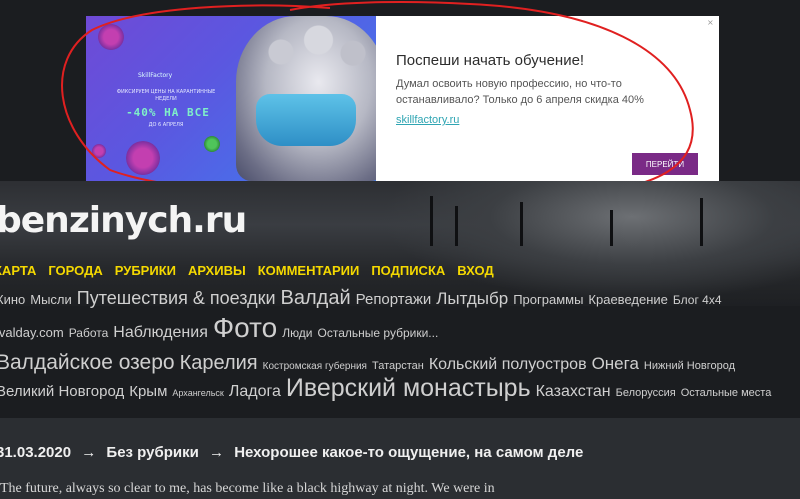 This screenshot has height=499, width=800. Describe the element at coordinates (176, 298) in the screenshot. I see `rubric-link: Путешествия & поездки` at that location.